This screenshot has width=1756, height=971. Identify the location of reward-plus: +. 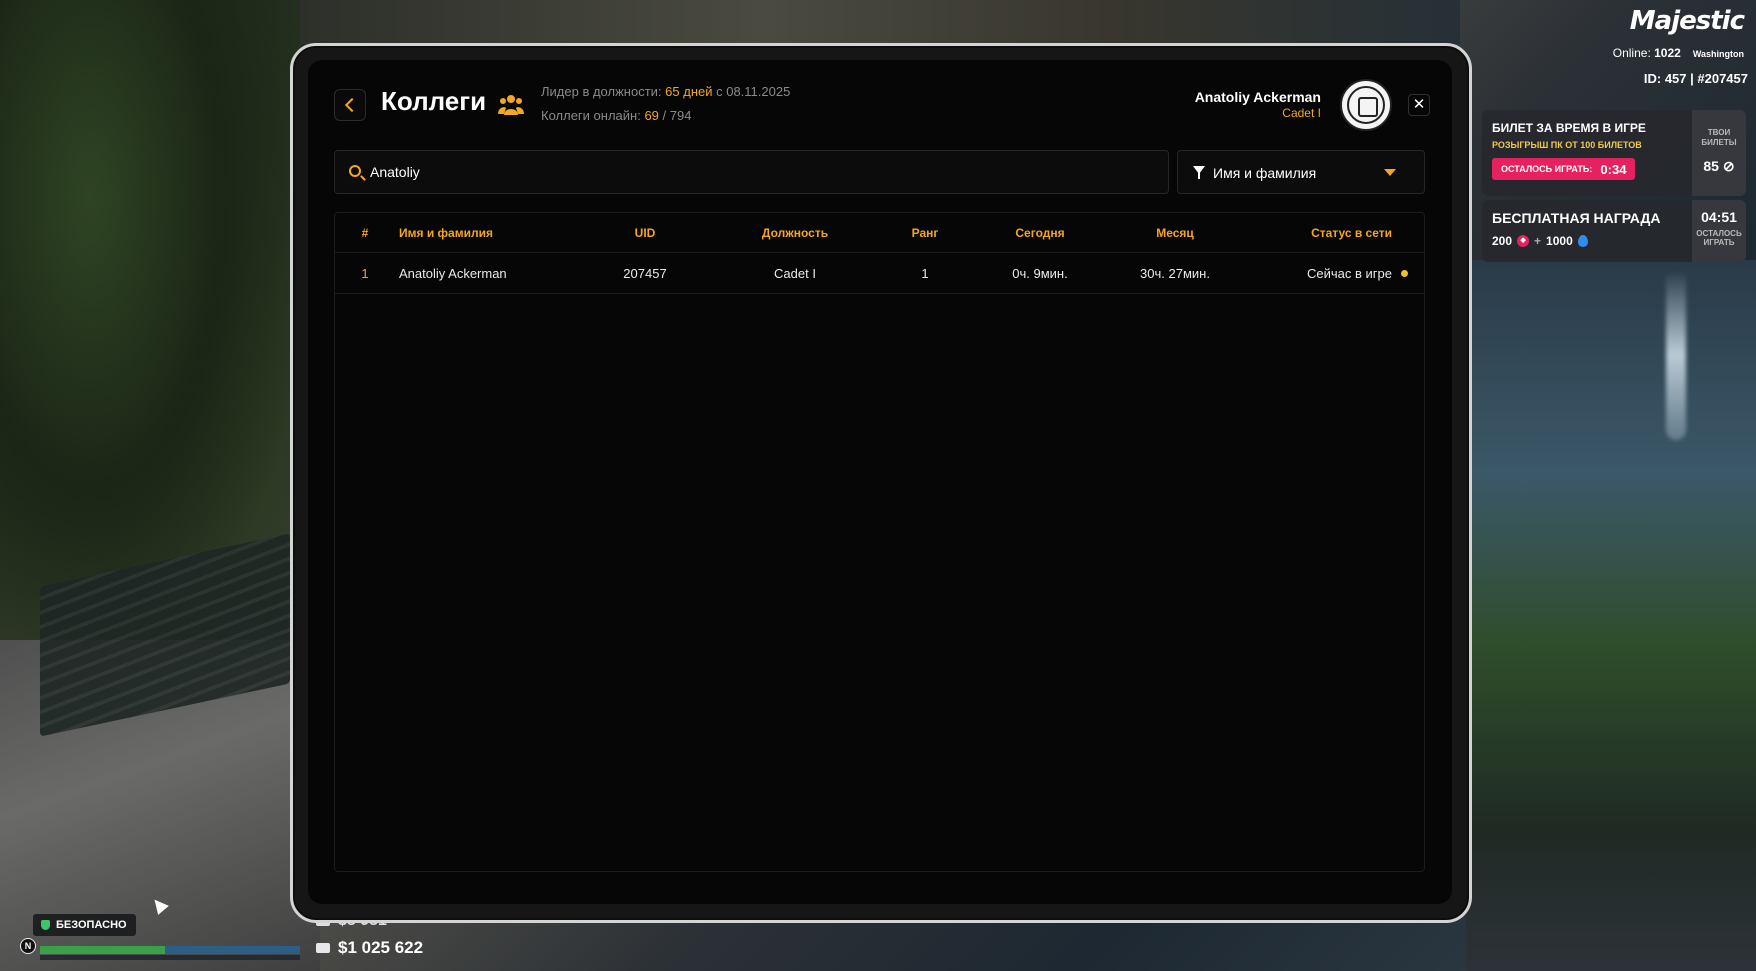
(1538, 241).